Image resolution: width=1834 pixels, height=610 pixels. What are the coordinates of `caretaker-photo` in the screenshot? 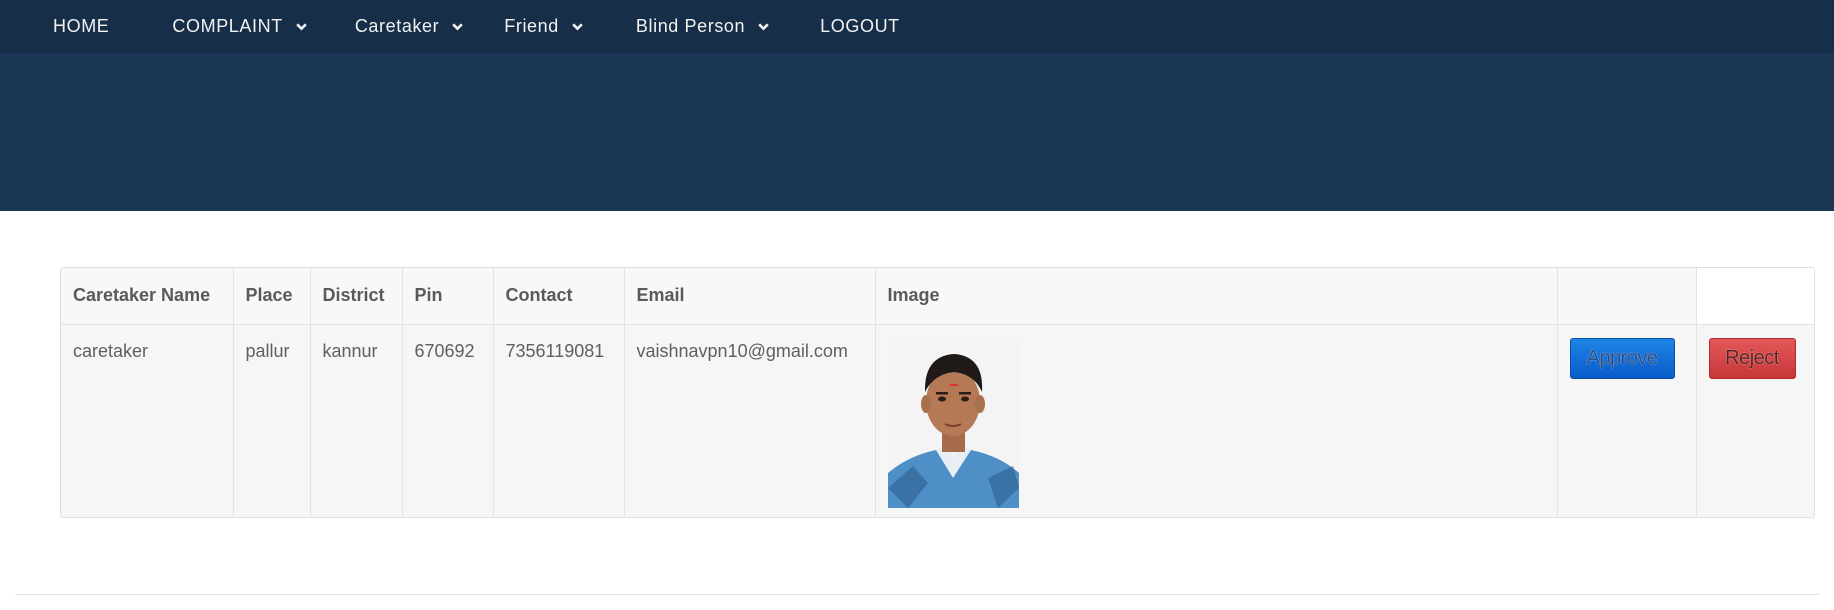 It's located at (953, 422).